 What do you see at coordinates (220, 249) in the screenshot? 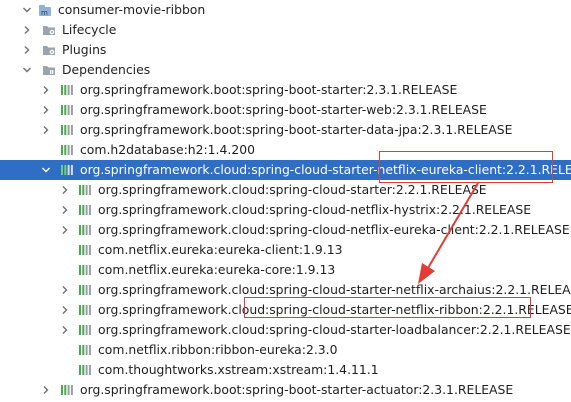
I see `dependency-label: com.netflix.eureka:eureka-client:1.9.13` at bounding box center [220, 249].